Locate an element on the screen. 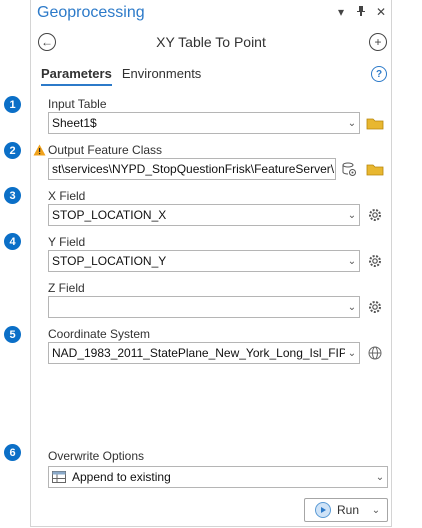  overwrite-options-label: Overwrite Options is located at coordinates (96, 456).